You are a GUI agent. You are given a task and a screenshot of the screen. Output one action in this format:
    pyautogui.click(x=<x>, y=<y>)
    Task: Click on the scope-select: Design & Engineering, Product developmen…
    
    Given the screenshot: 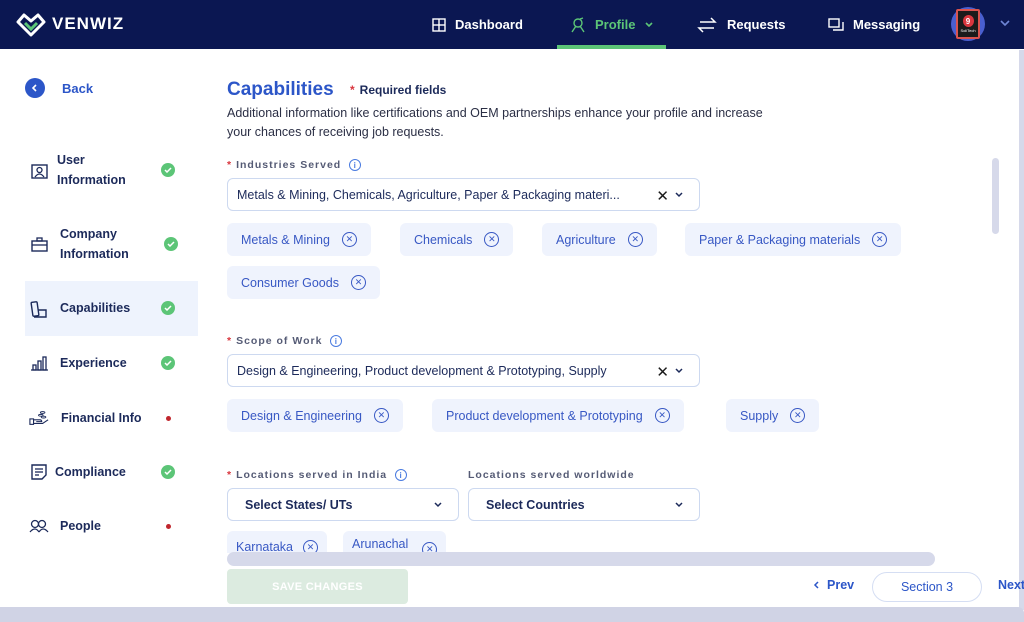 What is the action you would take?
    pyautogui.click(x=463, y=370)
    